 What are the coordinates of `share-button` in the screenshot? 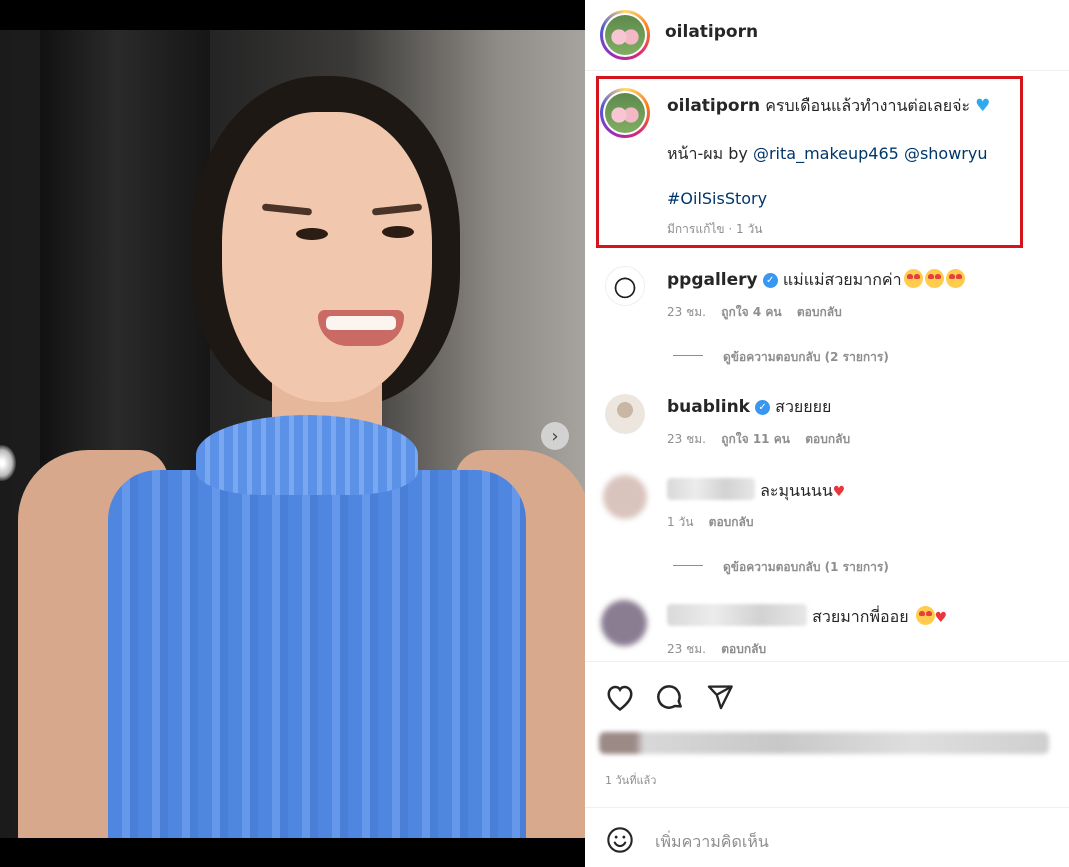 It's located at (720, 697).